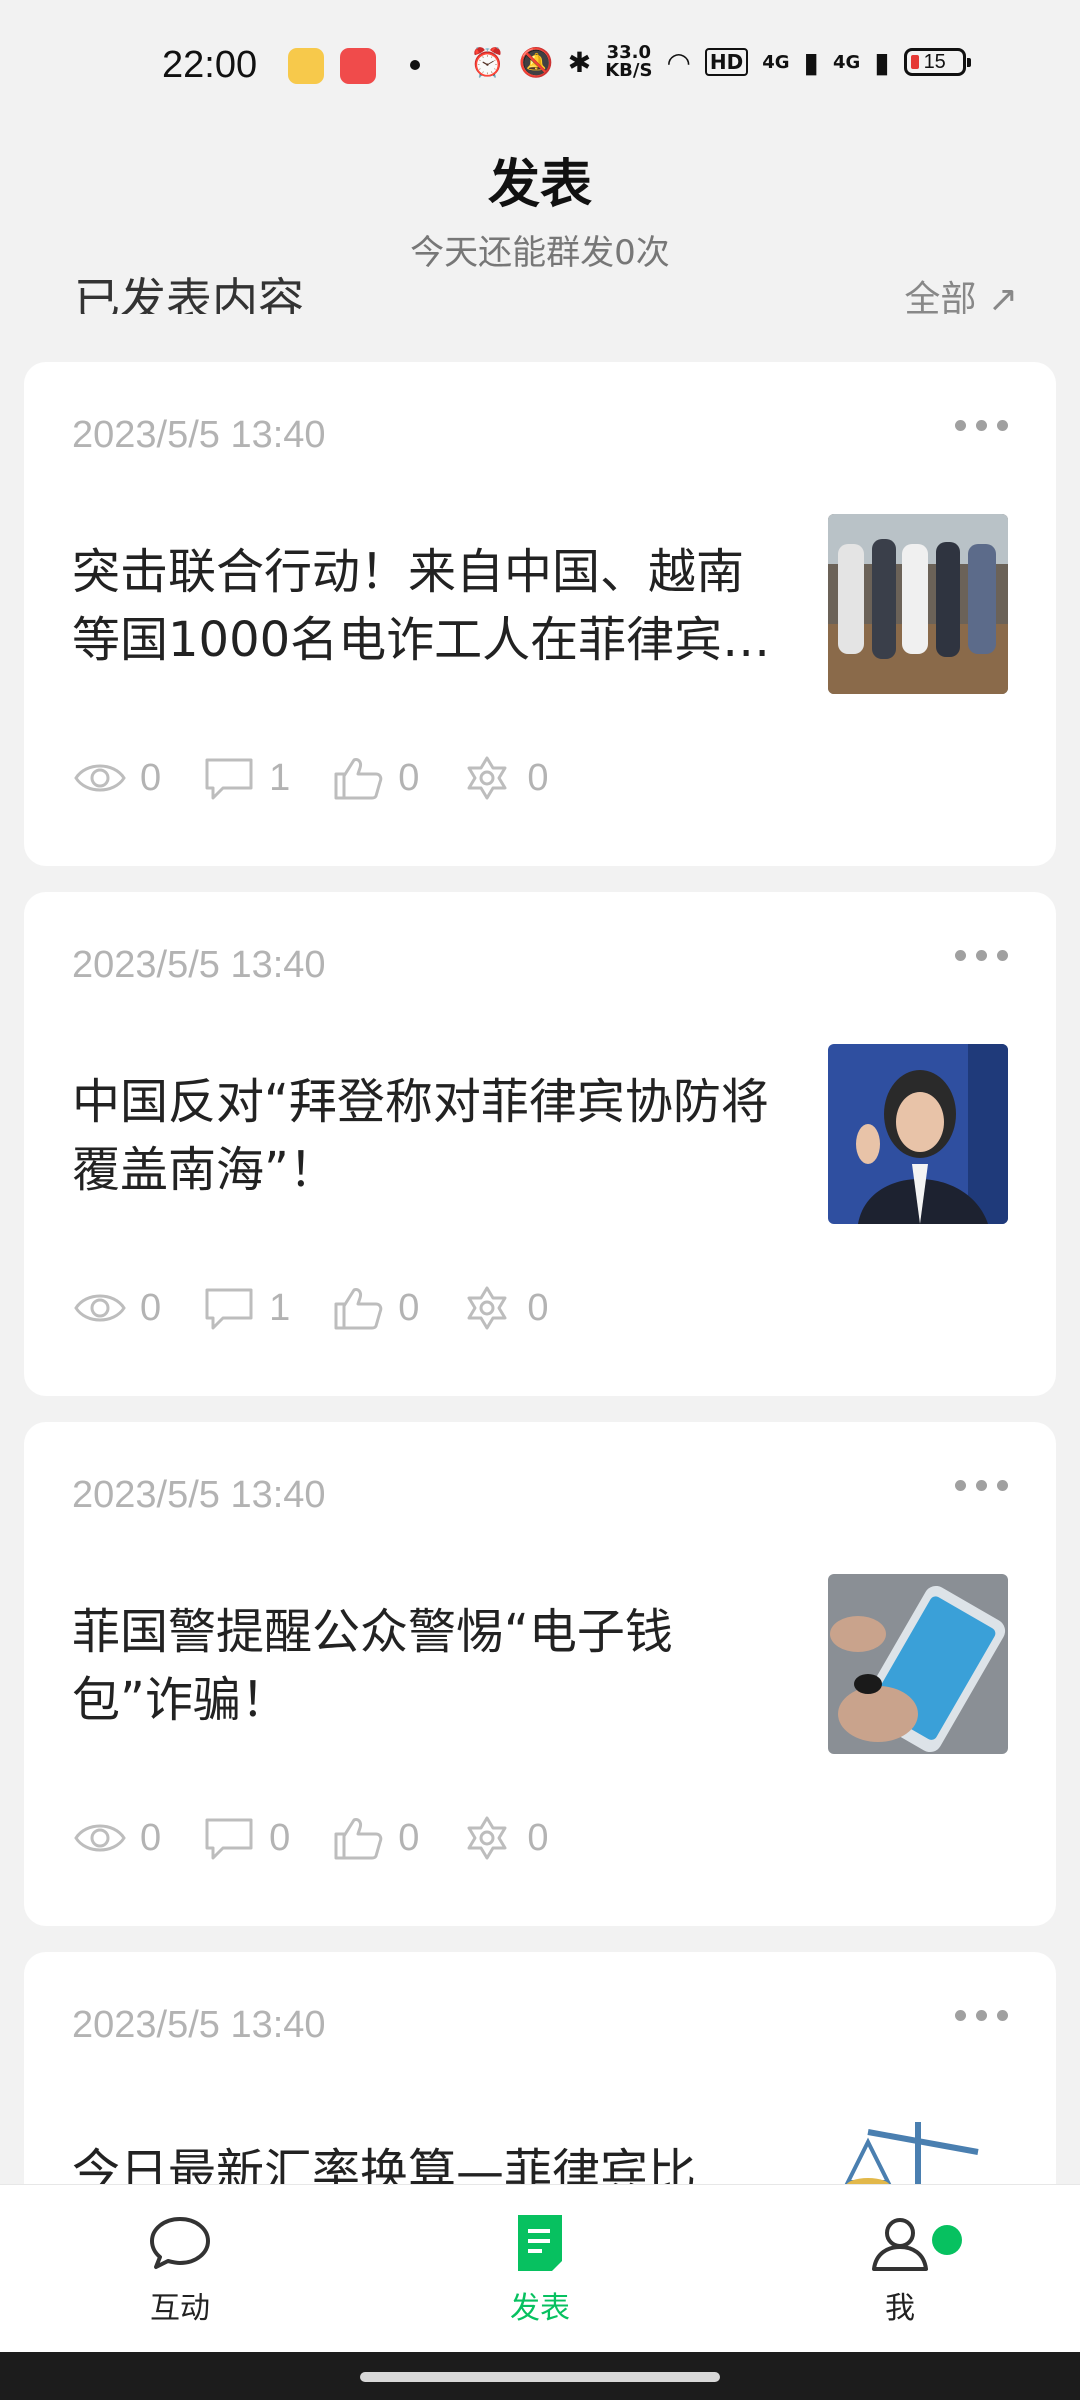  I want to click on bottom-navigation: 互动 发表 我, so click(540, 2268).